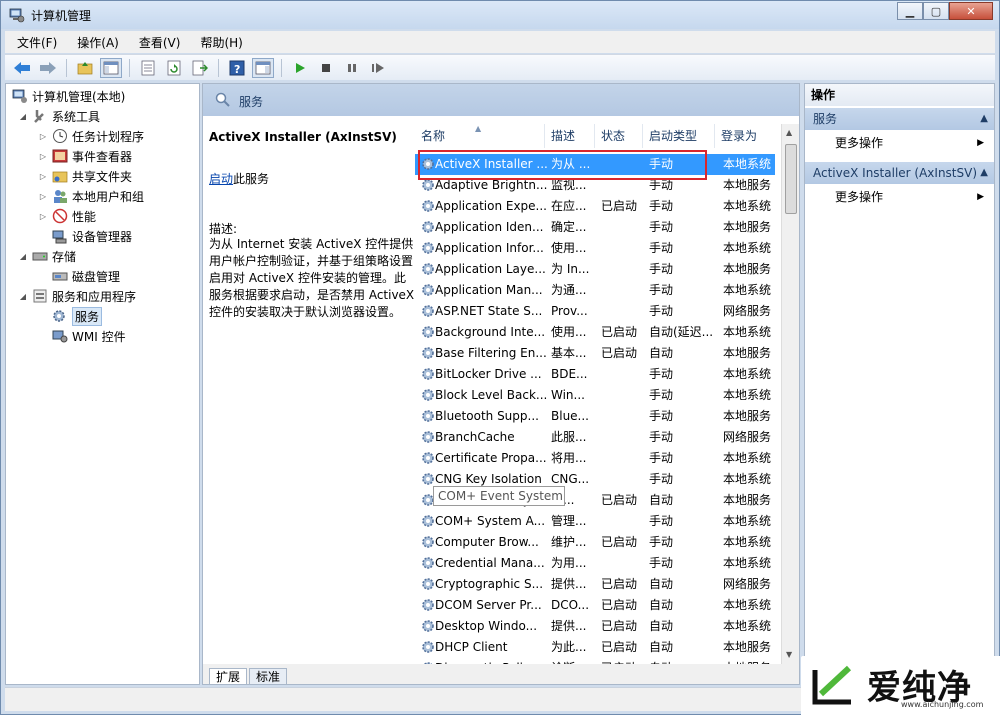  Describe the element at coordinates (85, 68) in the screenshot. I see `up-one-level-button` at that location.